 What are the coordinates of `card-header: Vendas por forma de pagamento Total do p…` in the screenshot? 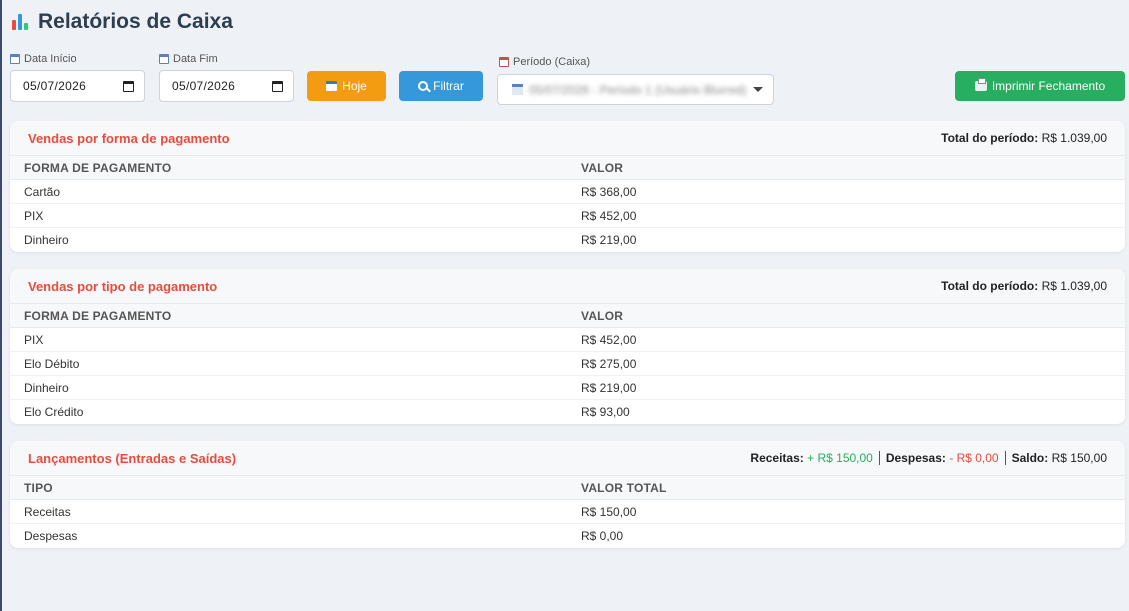 It's located at (567, 138).